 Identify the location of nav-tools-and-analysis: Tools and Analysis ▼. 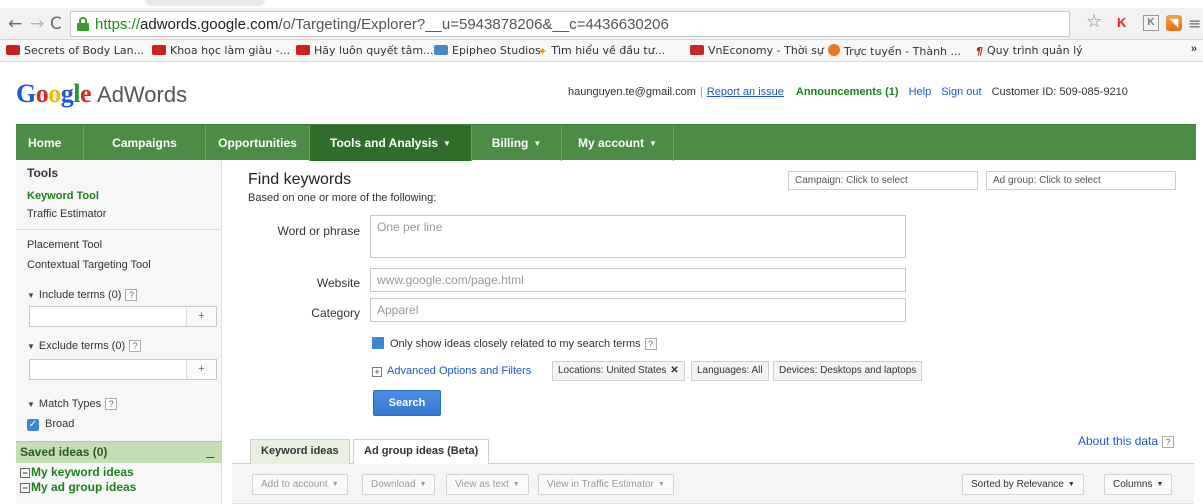
(391, 143).